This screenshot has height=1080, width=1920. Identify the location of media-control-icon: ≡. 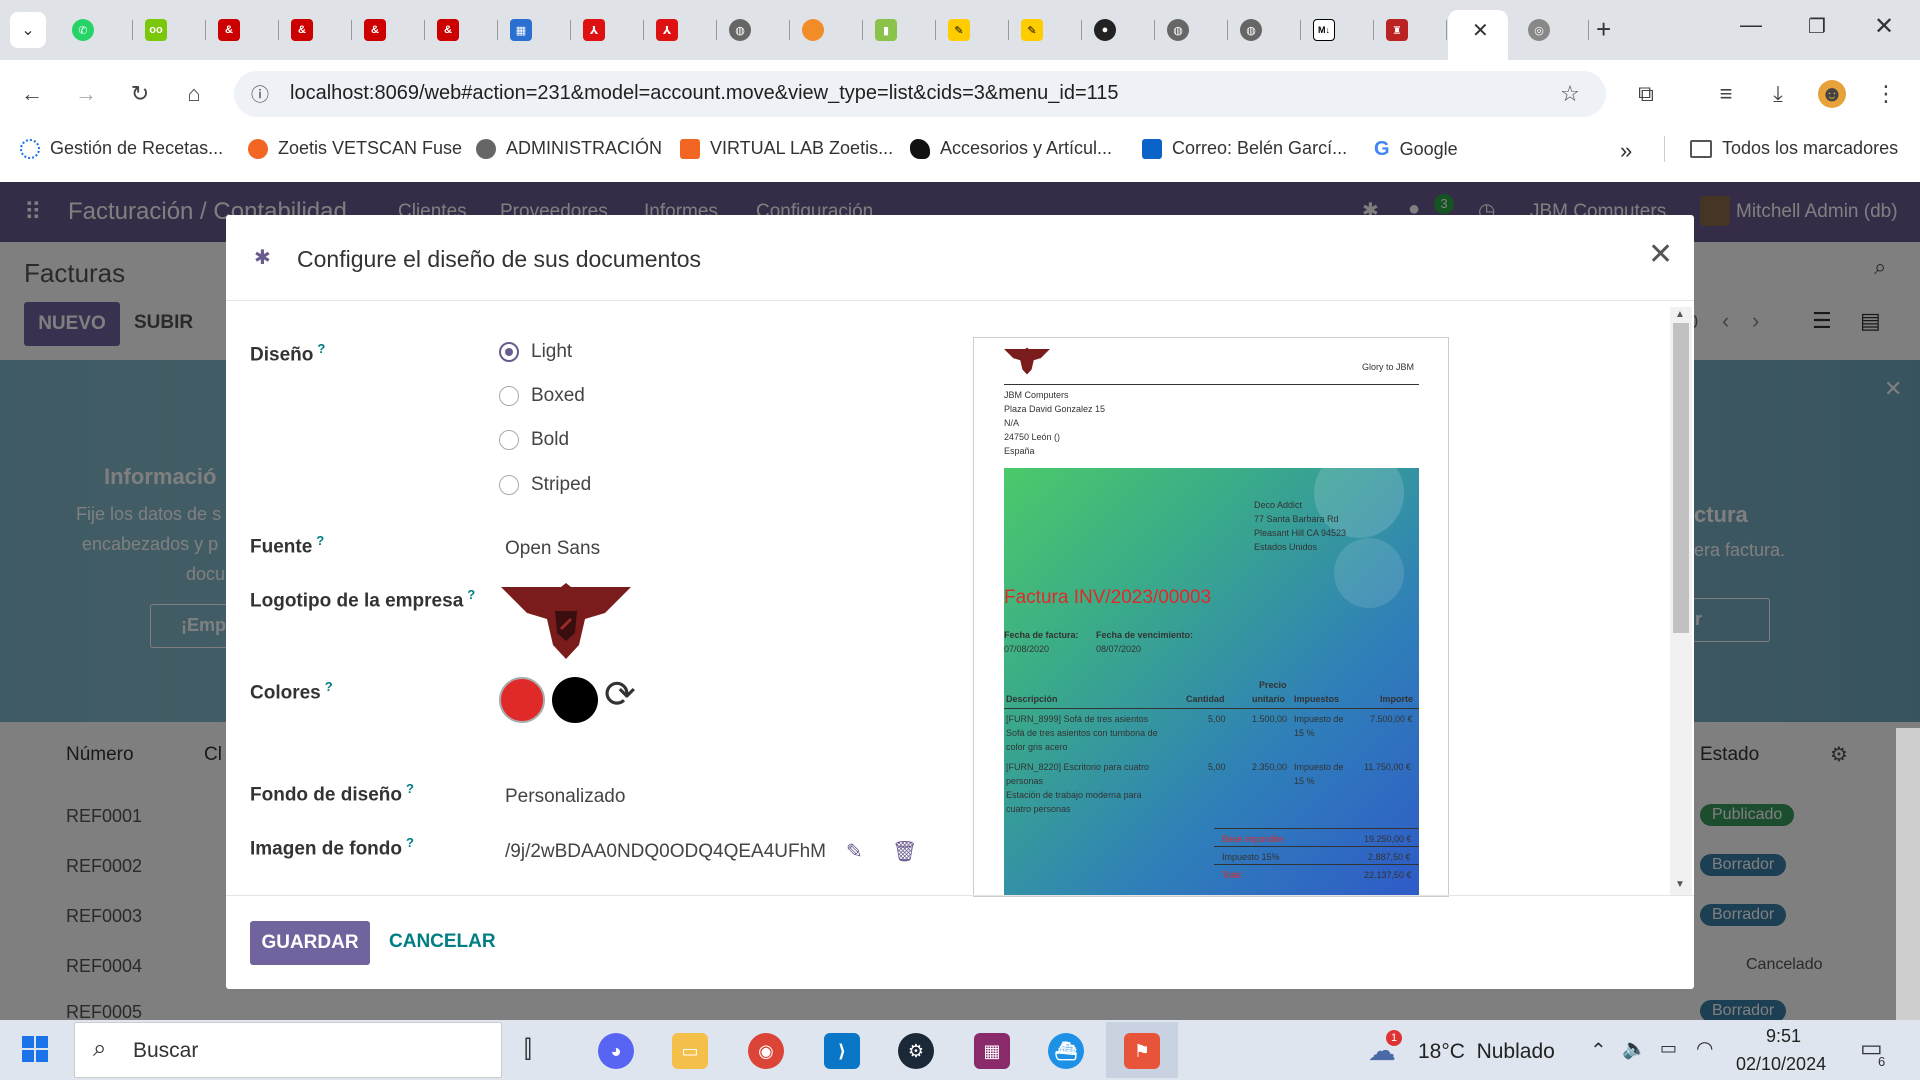
(1726, 94).